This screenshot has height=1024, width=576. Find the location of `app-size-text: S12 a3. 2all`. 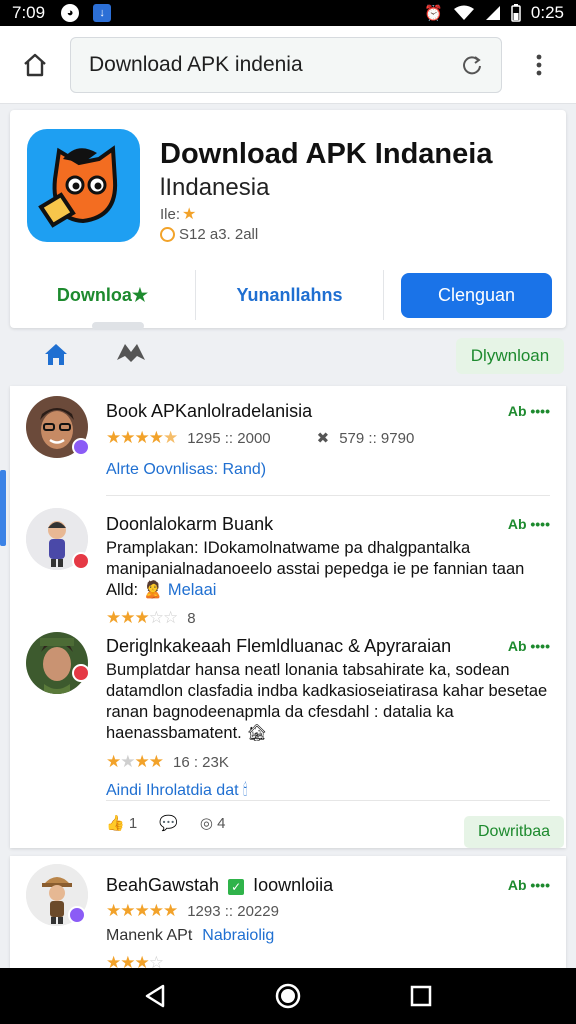

app-size-text: S12 a3. 2all is located at coordinates (219, 234).